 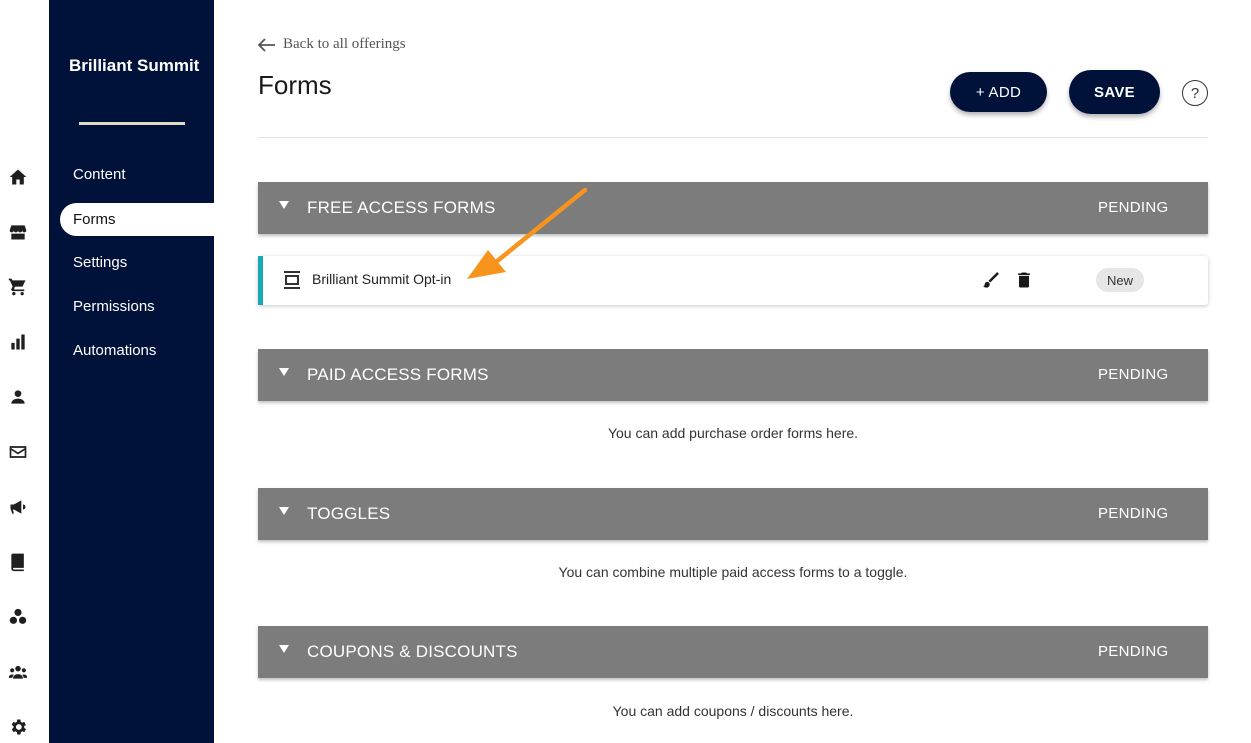 What do you see at coordinates (733, 433) in the screenshot?
I see `empty-note: You can add purchase order forms here.` at bounding box center [733, 433].